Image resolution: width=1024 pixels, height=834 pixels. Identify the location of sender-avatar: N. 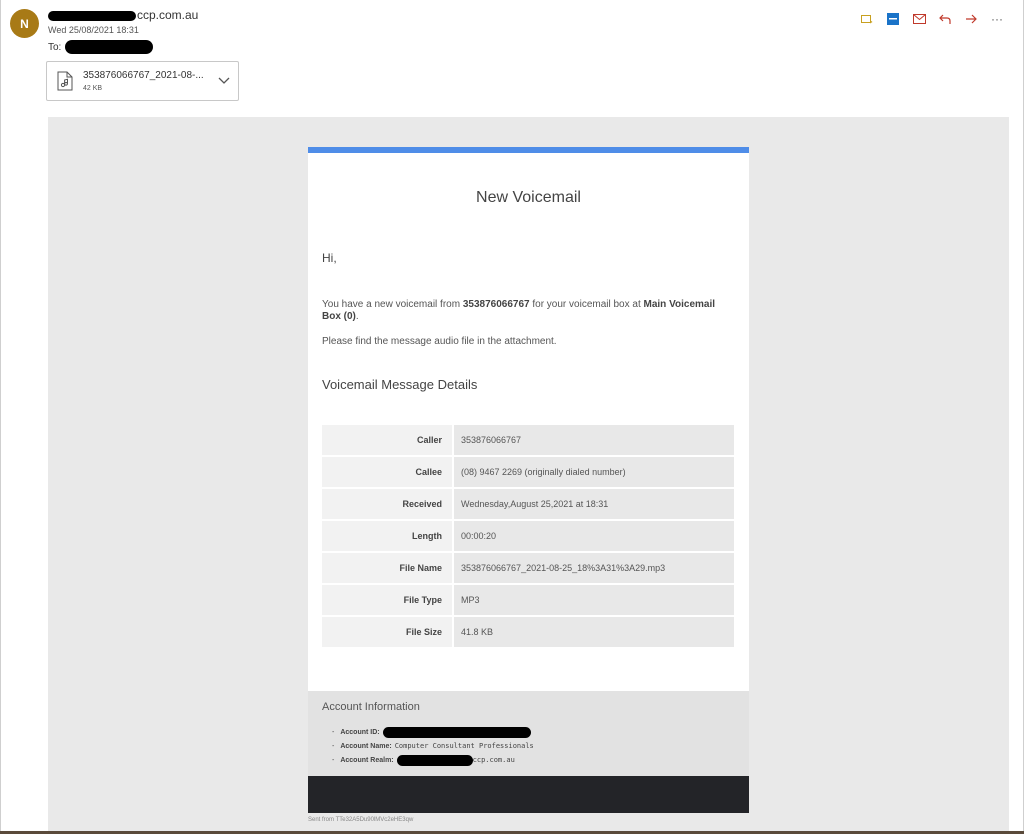
(24, 23).